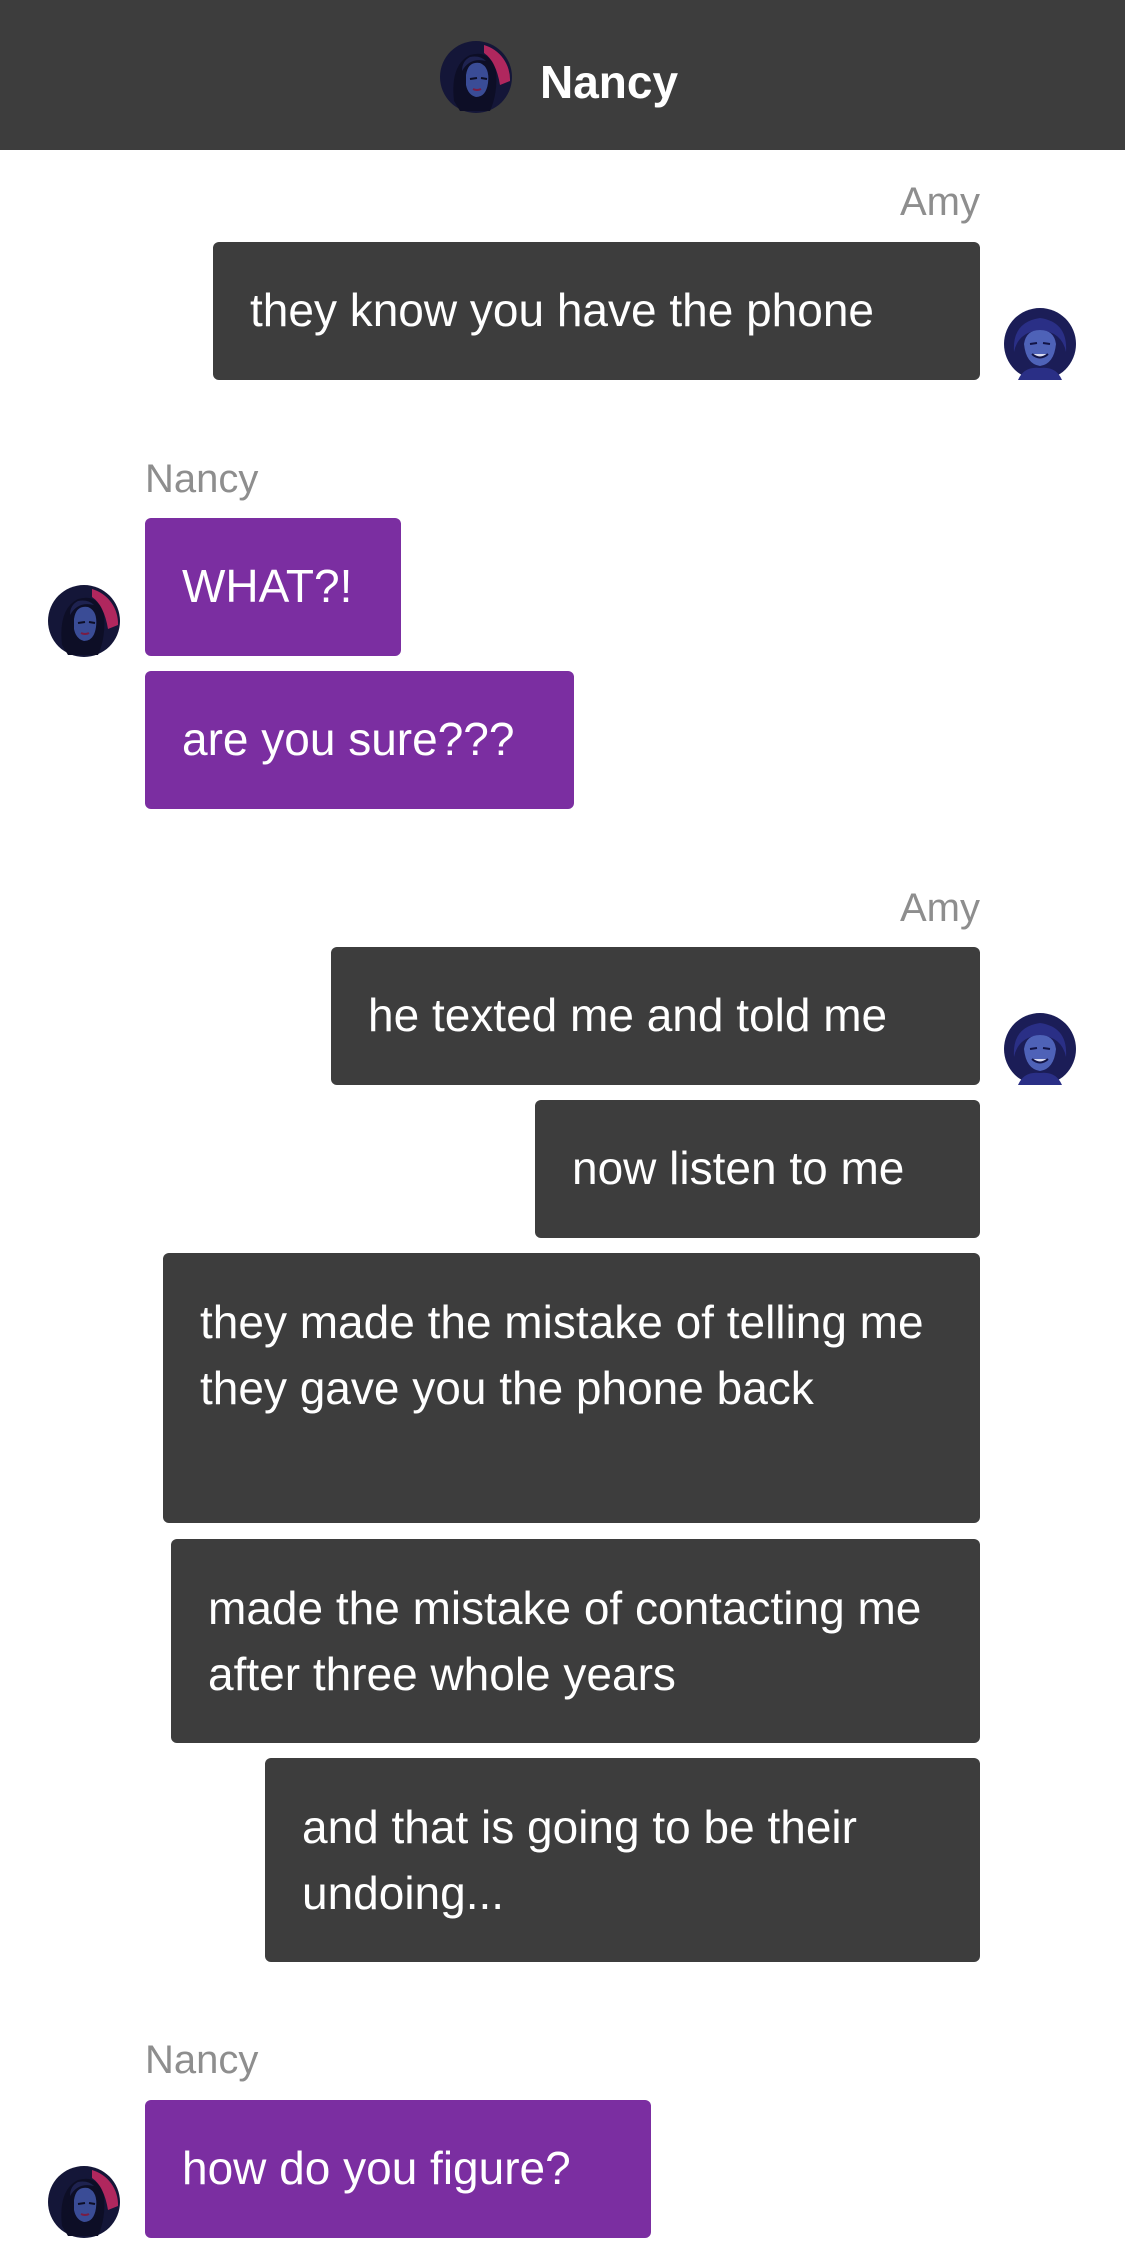  What do you see at coordinates (596, 311) in the screenshot?
I see `message-bubble: they know you have the phone` at bounding box center [596, 311].